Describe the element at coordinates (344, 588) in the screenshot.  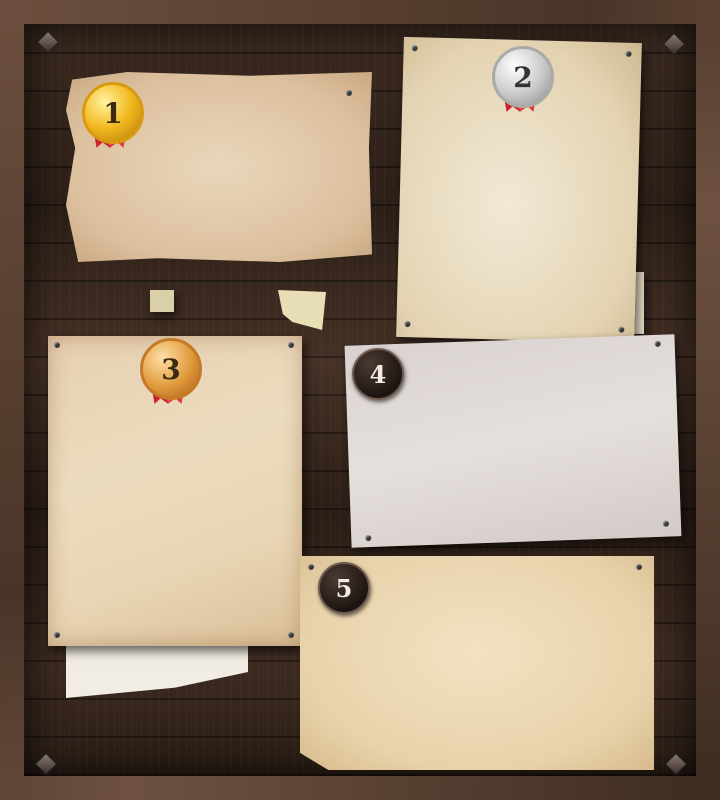
I see `rank-5-badge: 5` at that location.